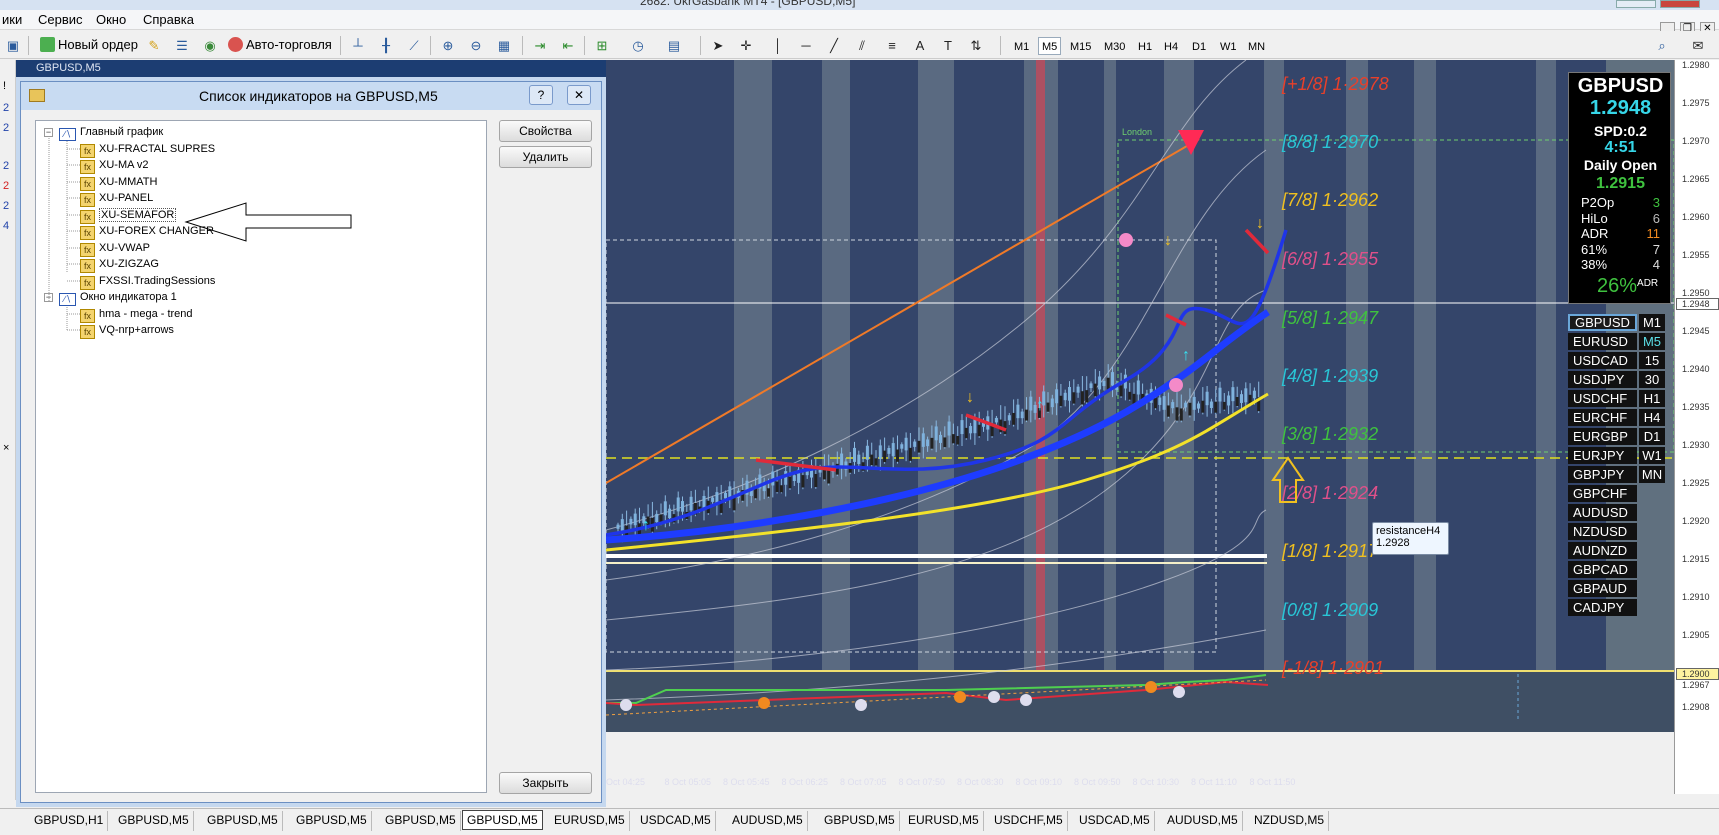 This screenshot has width=1719, height=835. Describe the element at coordinates (60, 19) in the screenshot. I see `menu-service: Сервис` at that location.